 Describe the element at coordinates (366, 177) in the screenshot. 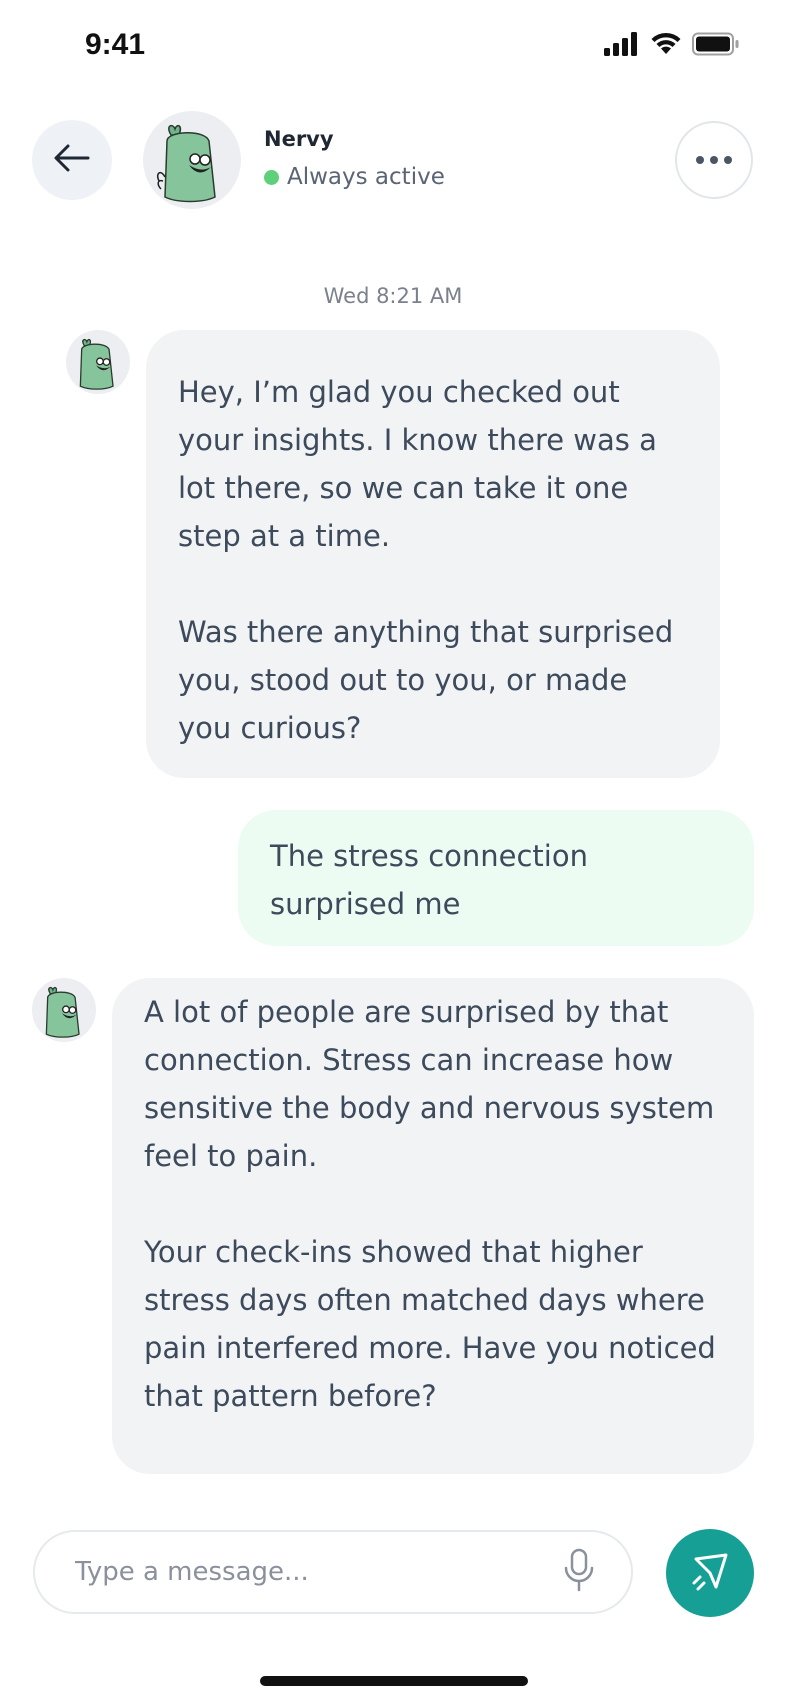

I see `bot-status-label: Always active` at that location.